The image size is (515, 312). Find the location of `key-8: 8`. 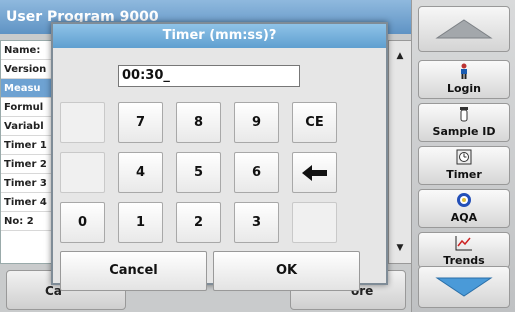

key-8: 8 is located at coordinates (198, 122).